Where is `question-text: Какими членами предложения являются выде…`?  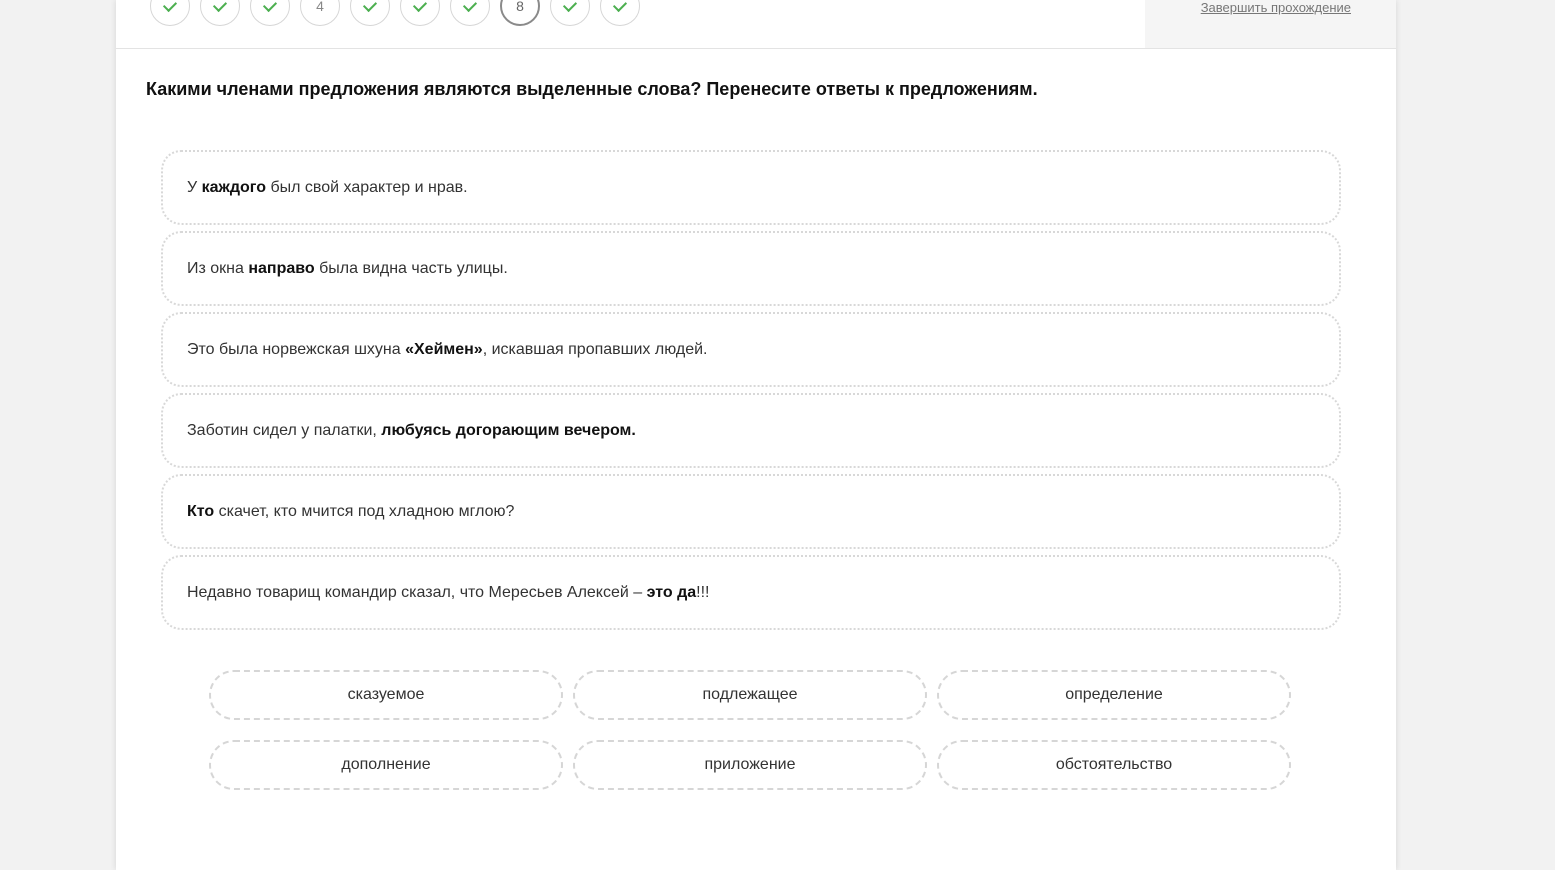
question-text: Какими членами предложения являются выде… is located at coordinates (592, 89).